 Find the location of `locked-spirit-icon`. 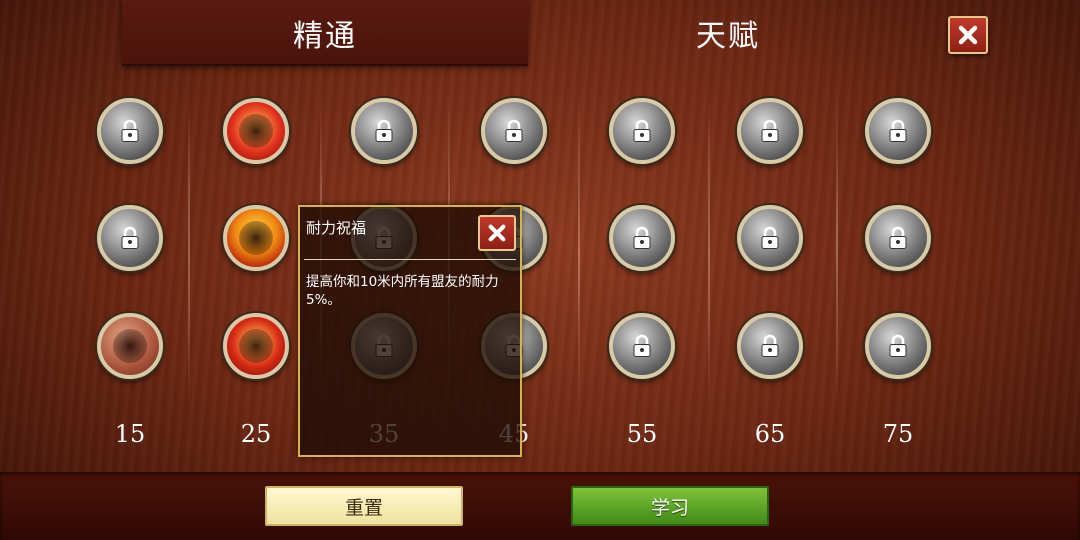

locked-spirit-icon is located at coordinates (898, 346).